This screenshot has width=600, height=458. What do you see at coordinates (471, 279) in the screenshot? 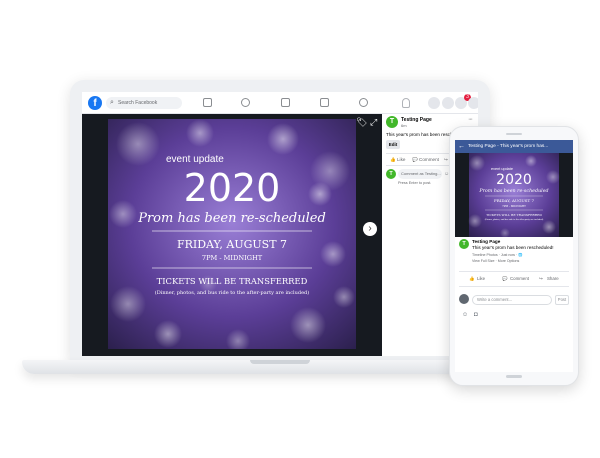
I see `mobile-like-icon: 👍` at bounding box center [471, 279].